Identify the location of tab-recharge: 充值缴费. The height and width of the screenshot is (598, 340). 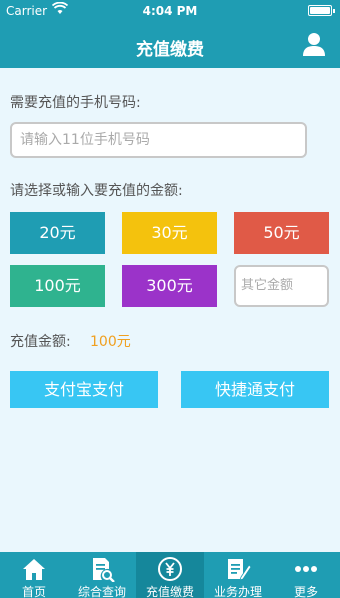
(170, 575).